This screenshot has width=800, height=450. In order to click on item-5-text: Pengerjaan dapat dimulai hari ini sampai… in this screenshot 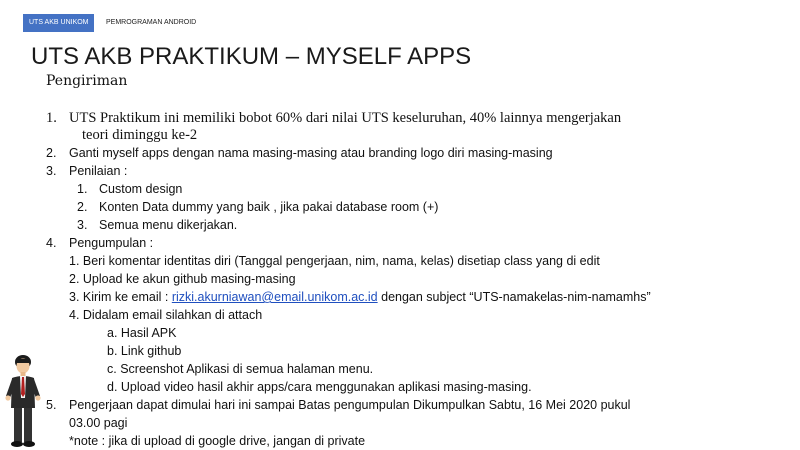, I will do `click(350, 405)`.